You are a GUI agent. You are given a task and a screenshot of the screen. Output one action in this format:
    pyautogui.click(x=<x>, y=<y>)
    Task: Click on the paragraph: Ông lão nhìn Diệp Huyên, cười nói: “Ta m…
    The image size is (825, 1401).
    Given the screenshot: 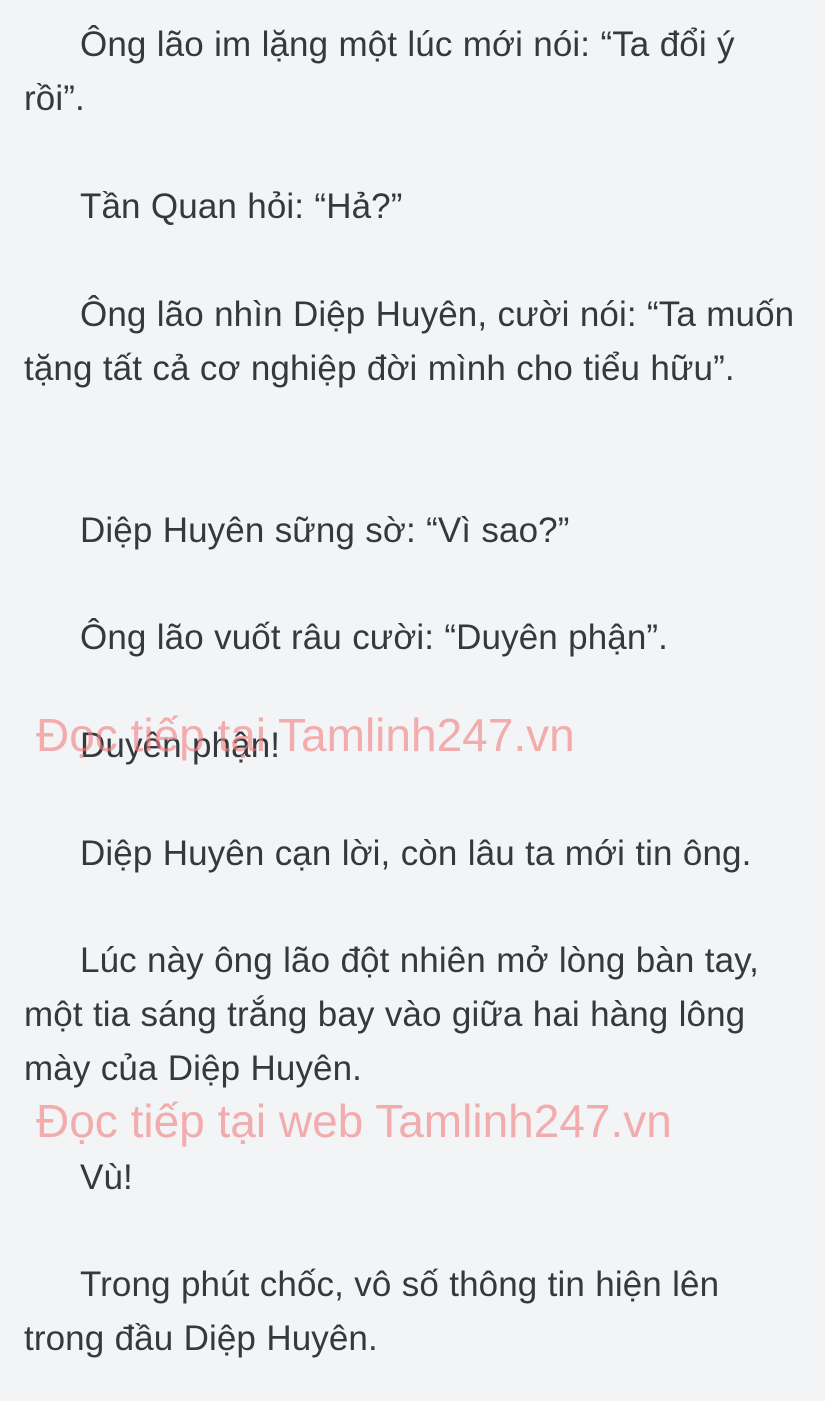 What is the action you would take?
    pyautogui.click(x=409, y=341)
    